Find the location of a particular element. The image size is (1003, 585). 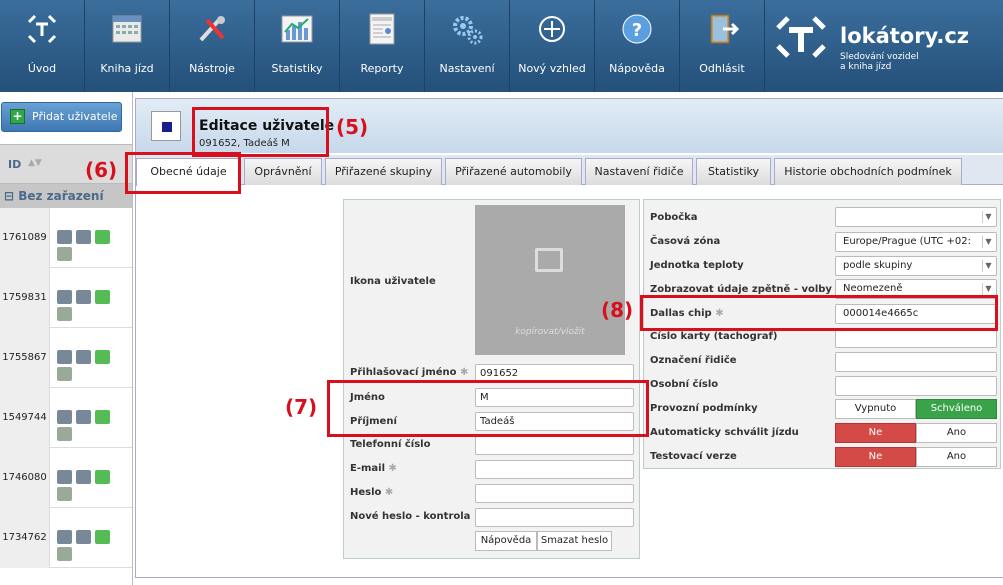

table-row: 1549744 is located at coordinates (66, 418).